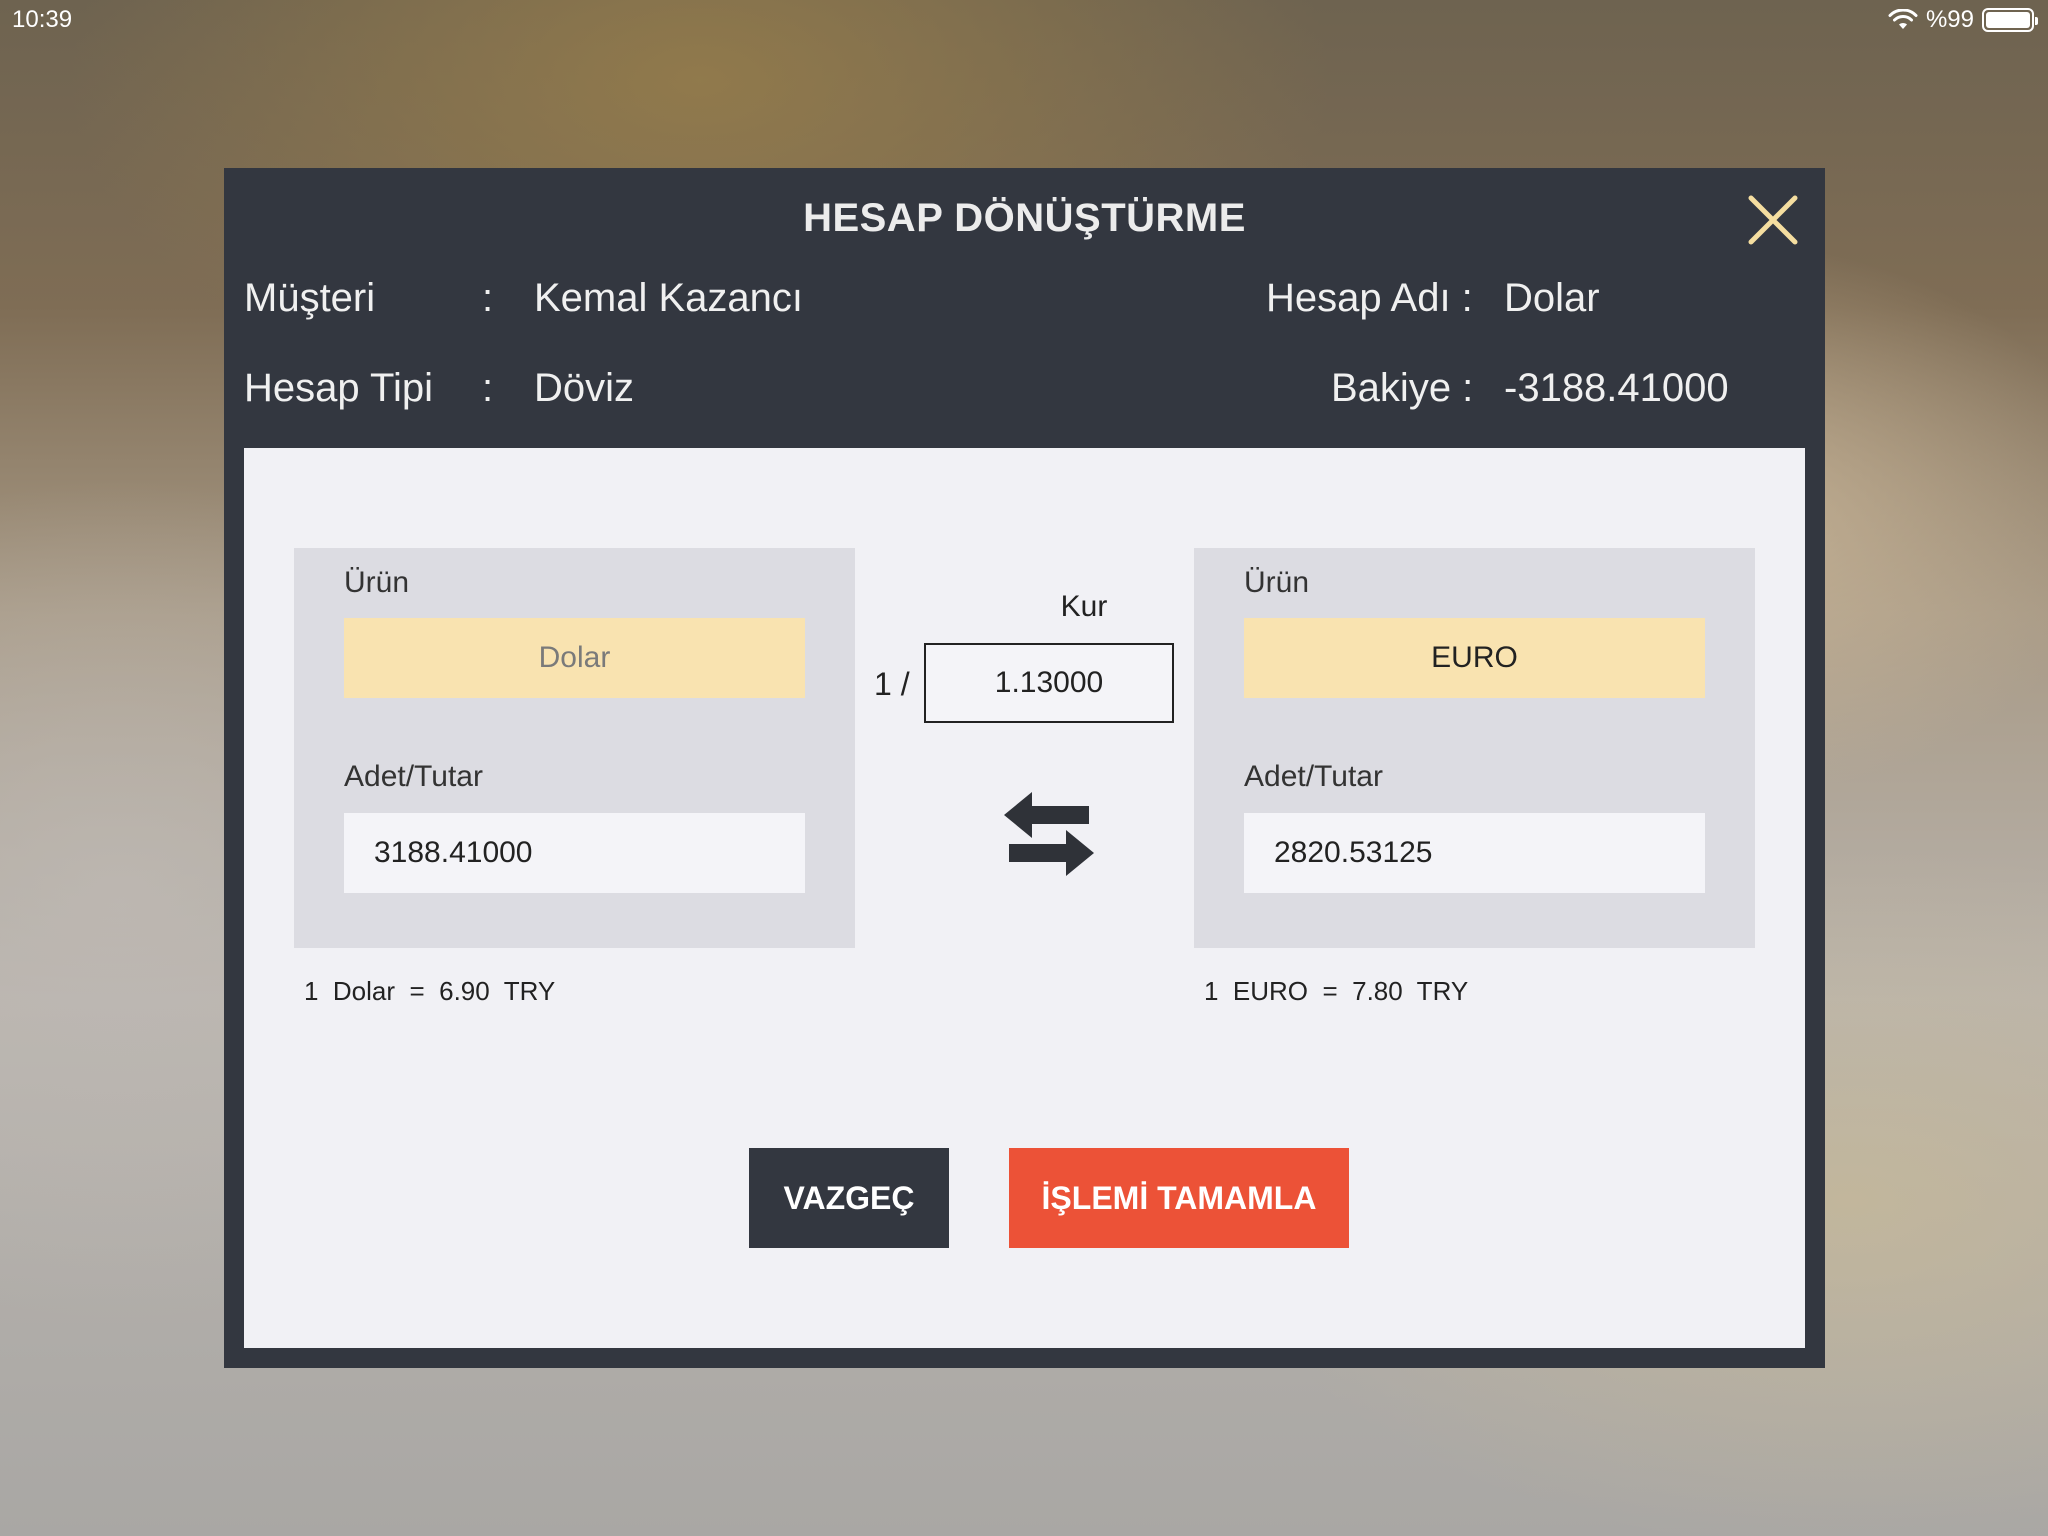 The width and height of the screenshot is (2048, 1536). I want to click on account-type-label: Hesap Tipi, so click(338, 388).